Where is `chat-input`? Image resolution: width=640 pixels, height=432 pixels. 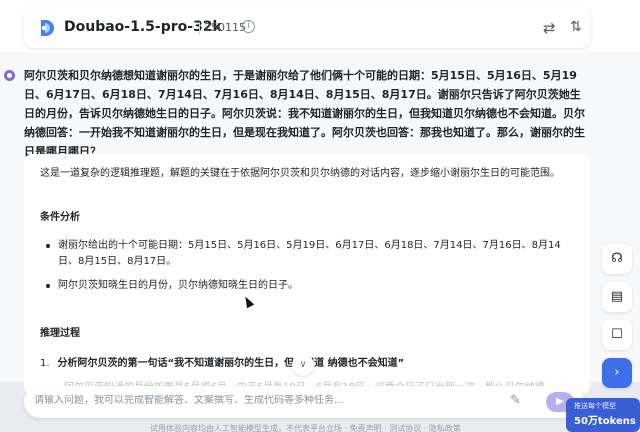 chat-input is located at coordinates (244, 400).